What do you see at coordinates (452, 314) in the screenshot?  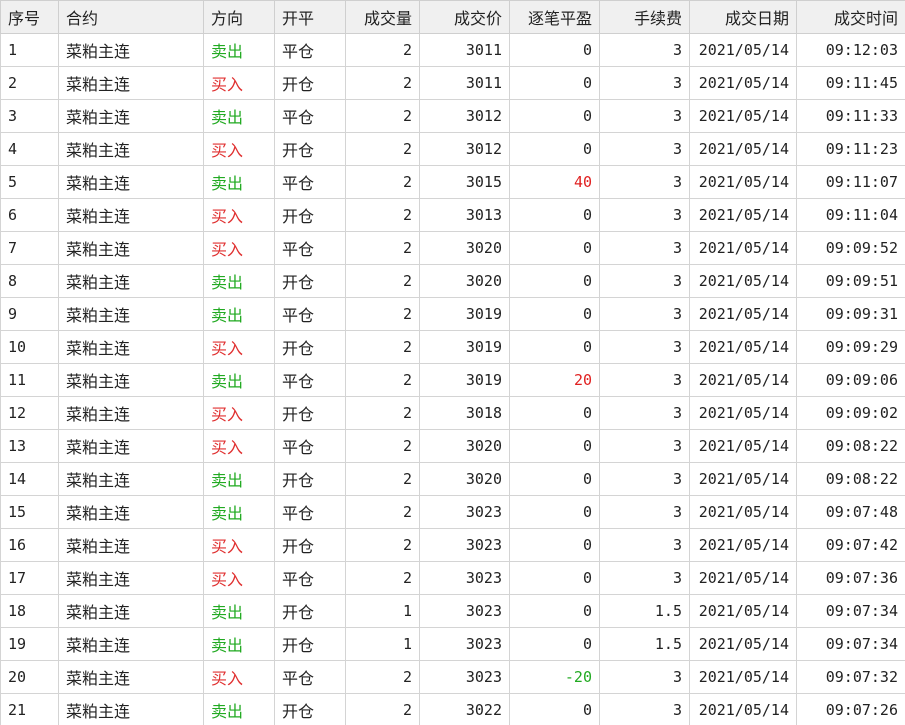 I see `table-row: 9 菜粕主连 卖出 平仓 2 3019 0 3 2021/05/14 09:09:31` at bounding box center [452, 314].